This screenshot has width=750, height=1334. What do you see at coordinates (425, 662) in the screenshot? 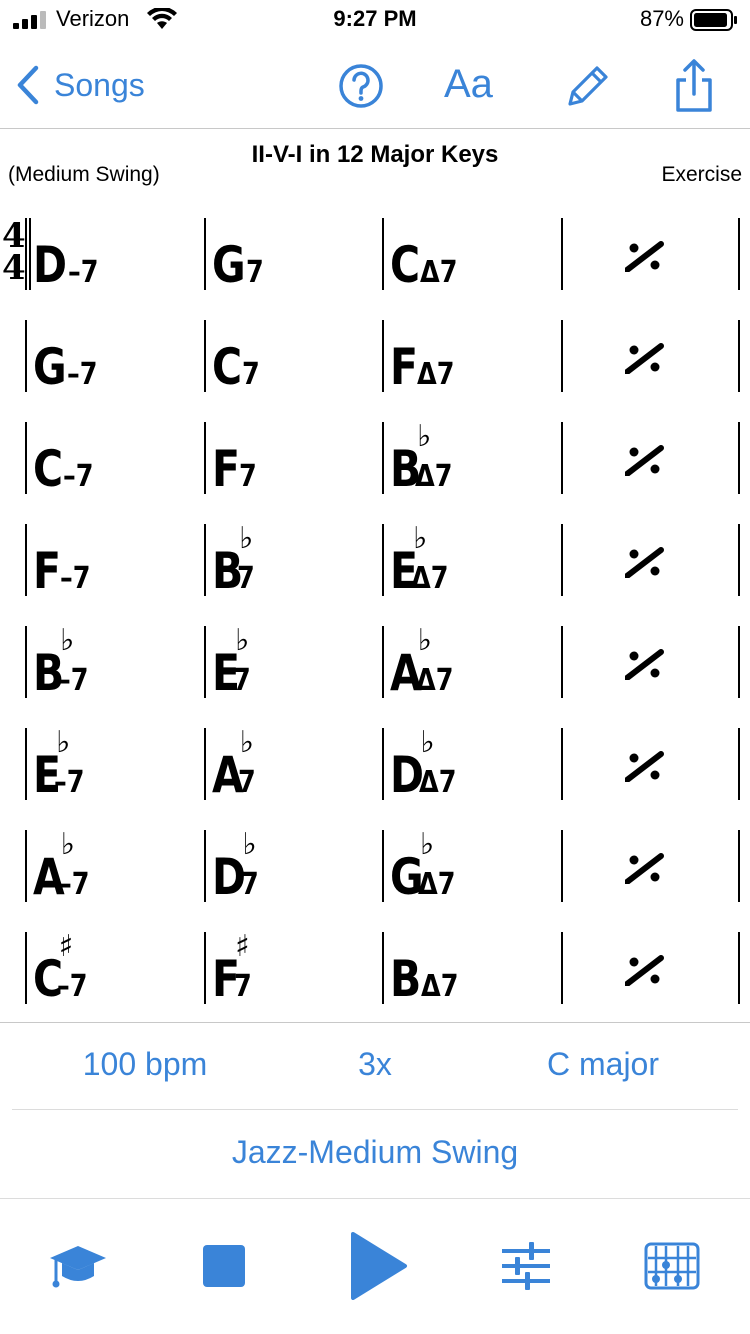
I see `chord-symbol: A ♭ Δ7` at bounding box center [425, 662].